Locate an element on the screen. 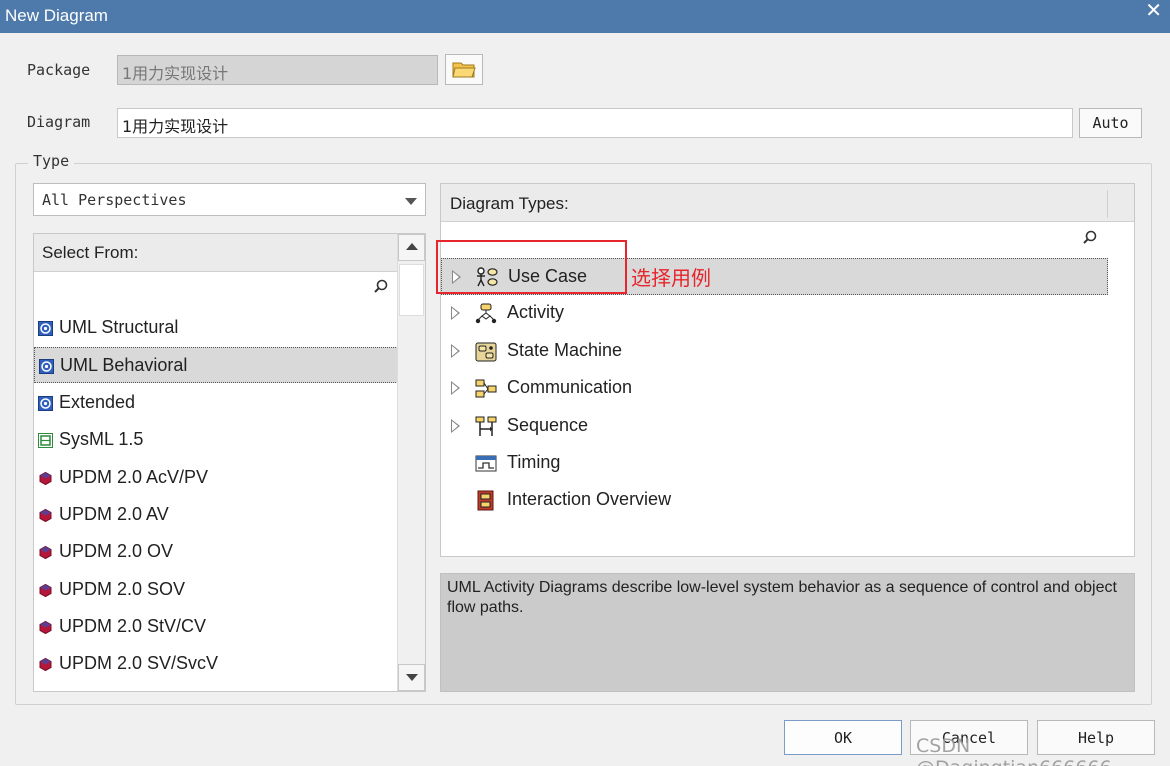 This screenshot has width=1170, height=766. title-bar: New Diagram ✕ is located at coordinates (585, 16).